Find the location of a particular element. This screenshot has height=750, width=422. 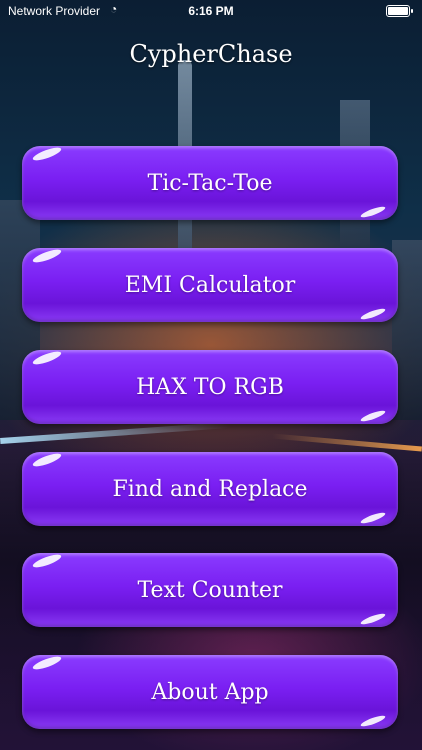

button-label: EMI Calculator is located at coordinates (210, 285).